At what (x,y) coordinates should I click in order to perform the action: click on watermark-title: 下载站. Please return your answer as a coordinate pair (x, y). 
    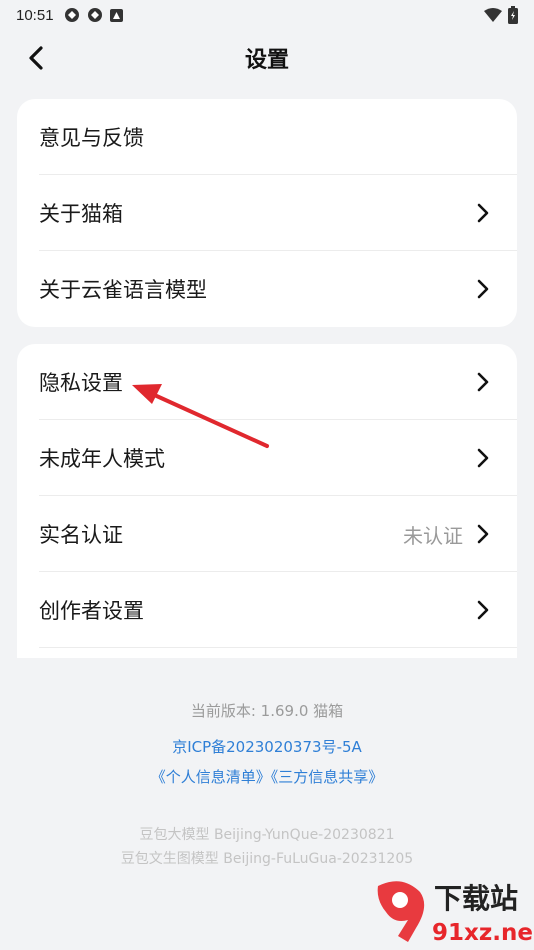
    Looking at the image, I should click on (476, 898).